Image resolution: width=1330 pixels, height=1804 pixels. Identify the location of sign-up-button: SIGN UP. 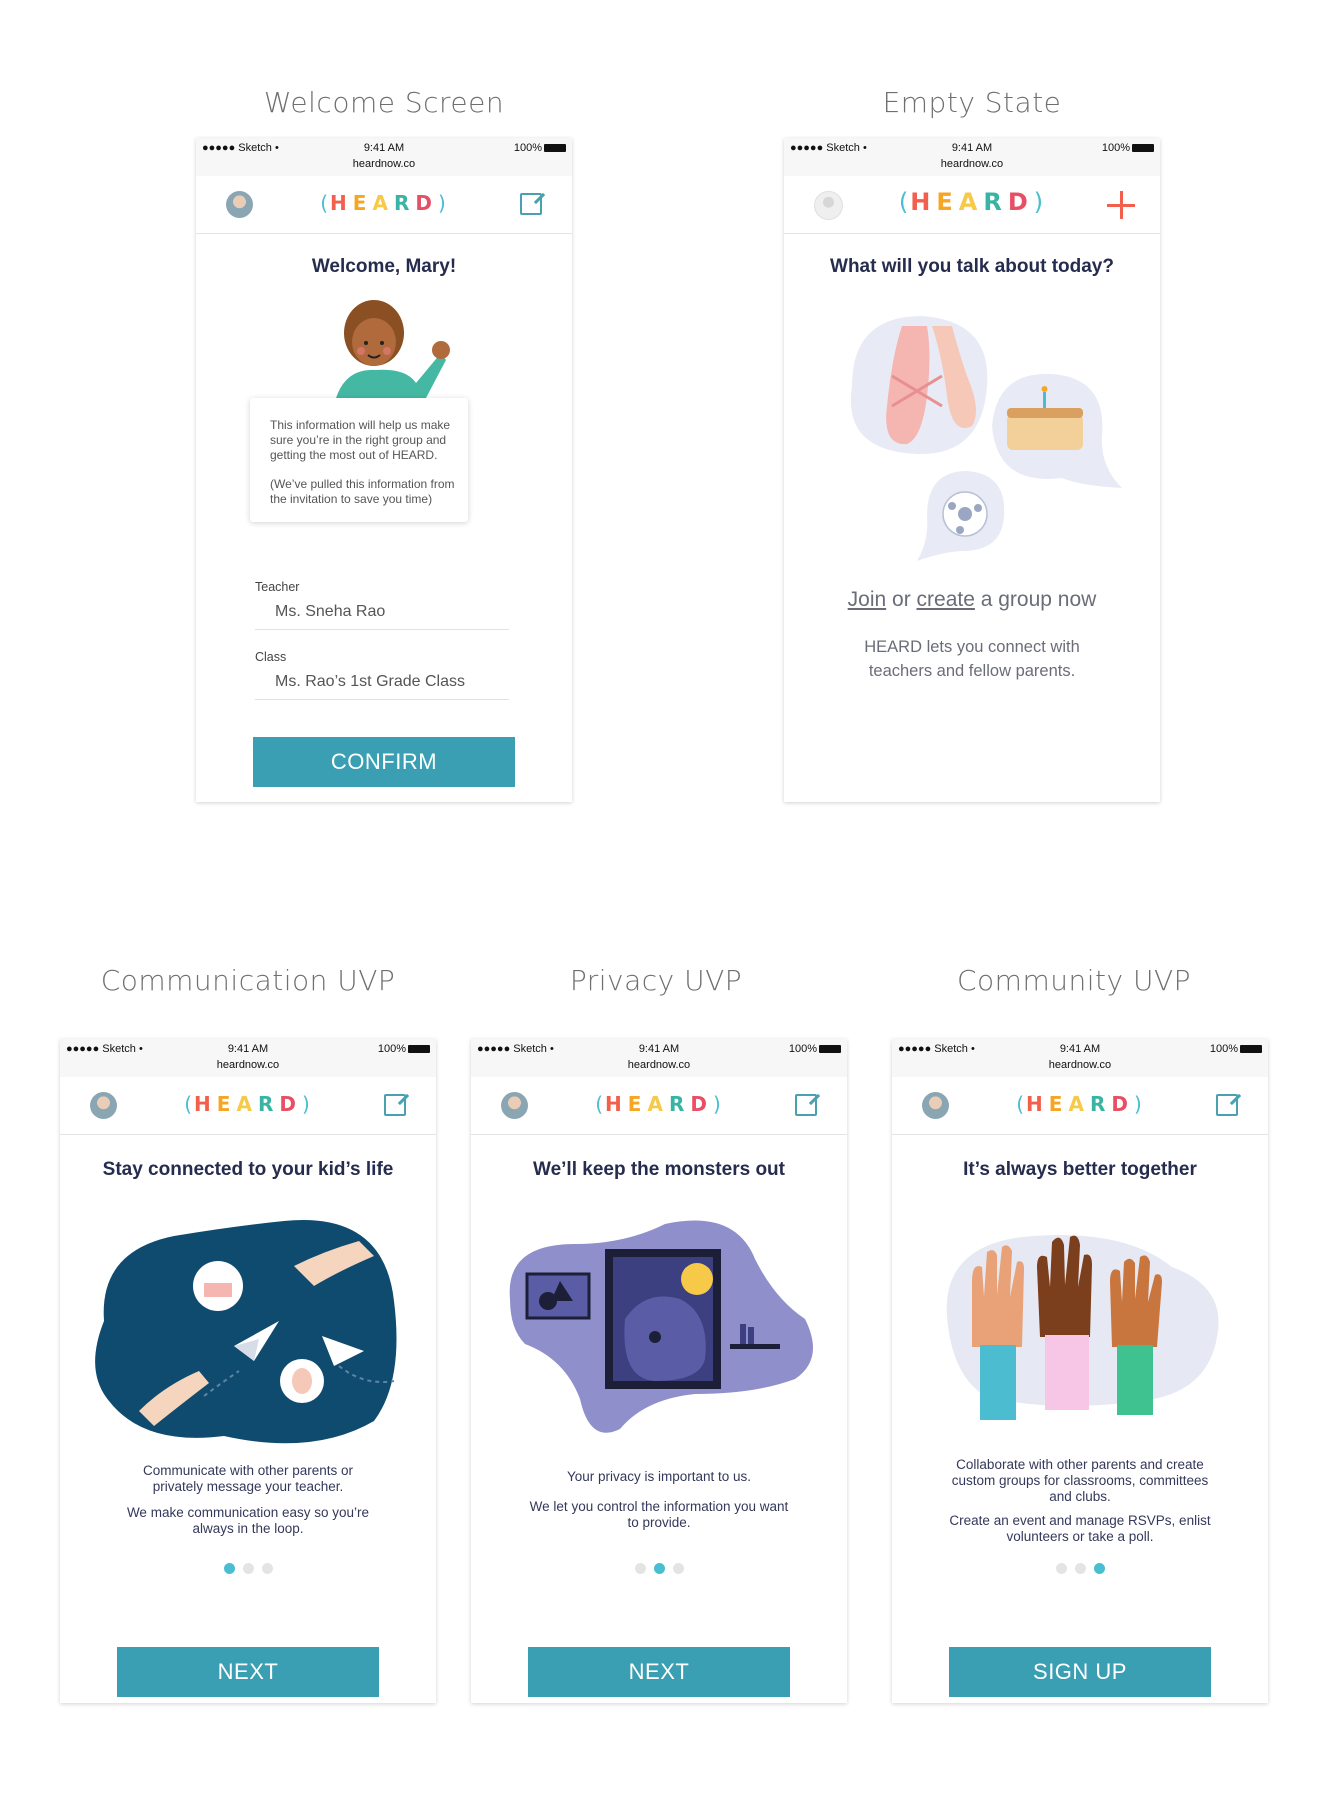
(1080, 1672).